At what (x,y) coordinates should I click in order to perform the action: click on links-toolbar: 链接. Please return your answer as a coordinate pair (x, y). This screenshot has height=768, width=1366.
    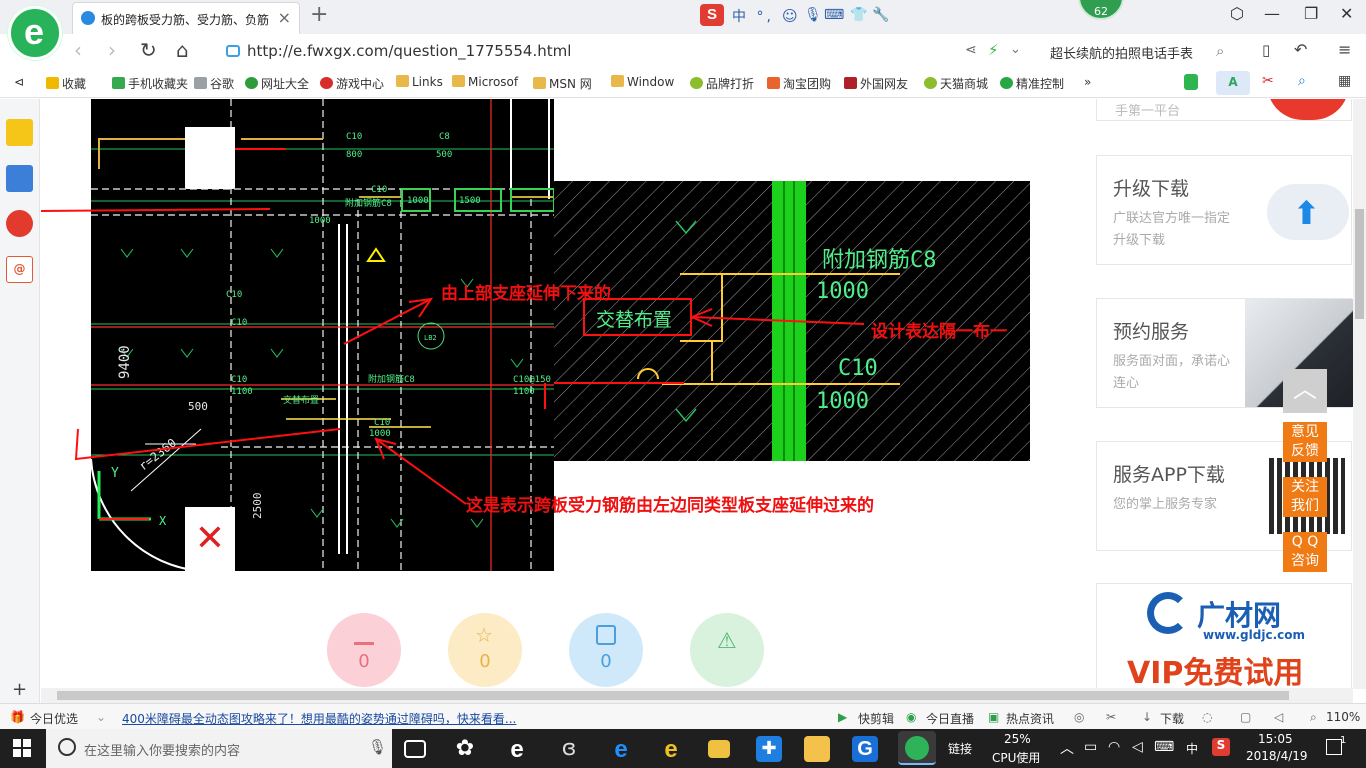
    Looking at the image, I should click on (960, 748).